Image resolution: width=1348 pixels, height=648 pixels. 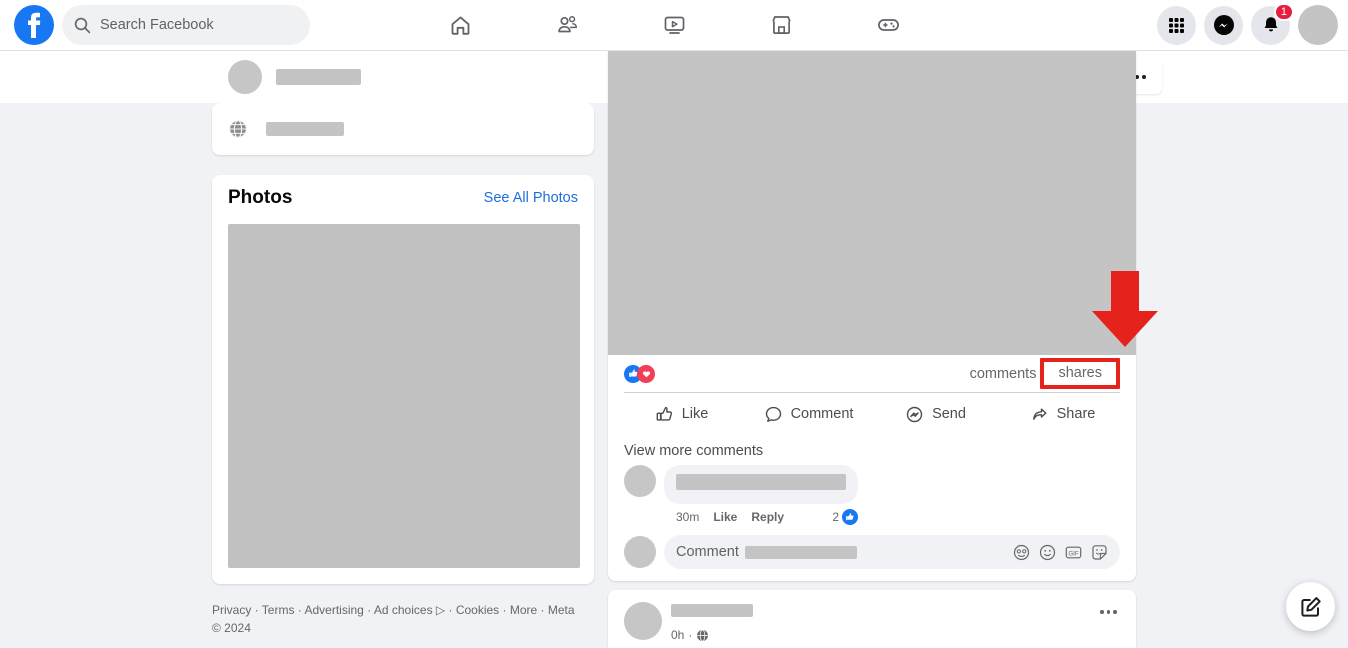 I want to click on send-icon, so click(x=914, y=414).